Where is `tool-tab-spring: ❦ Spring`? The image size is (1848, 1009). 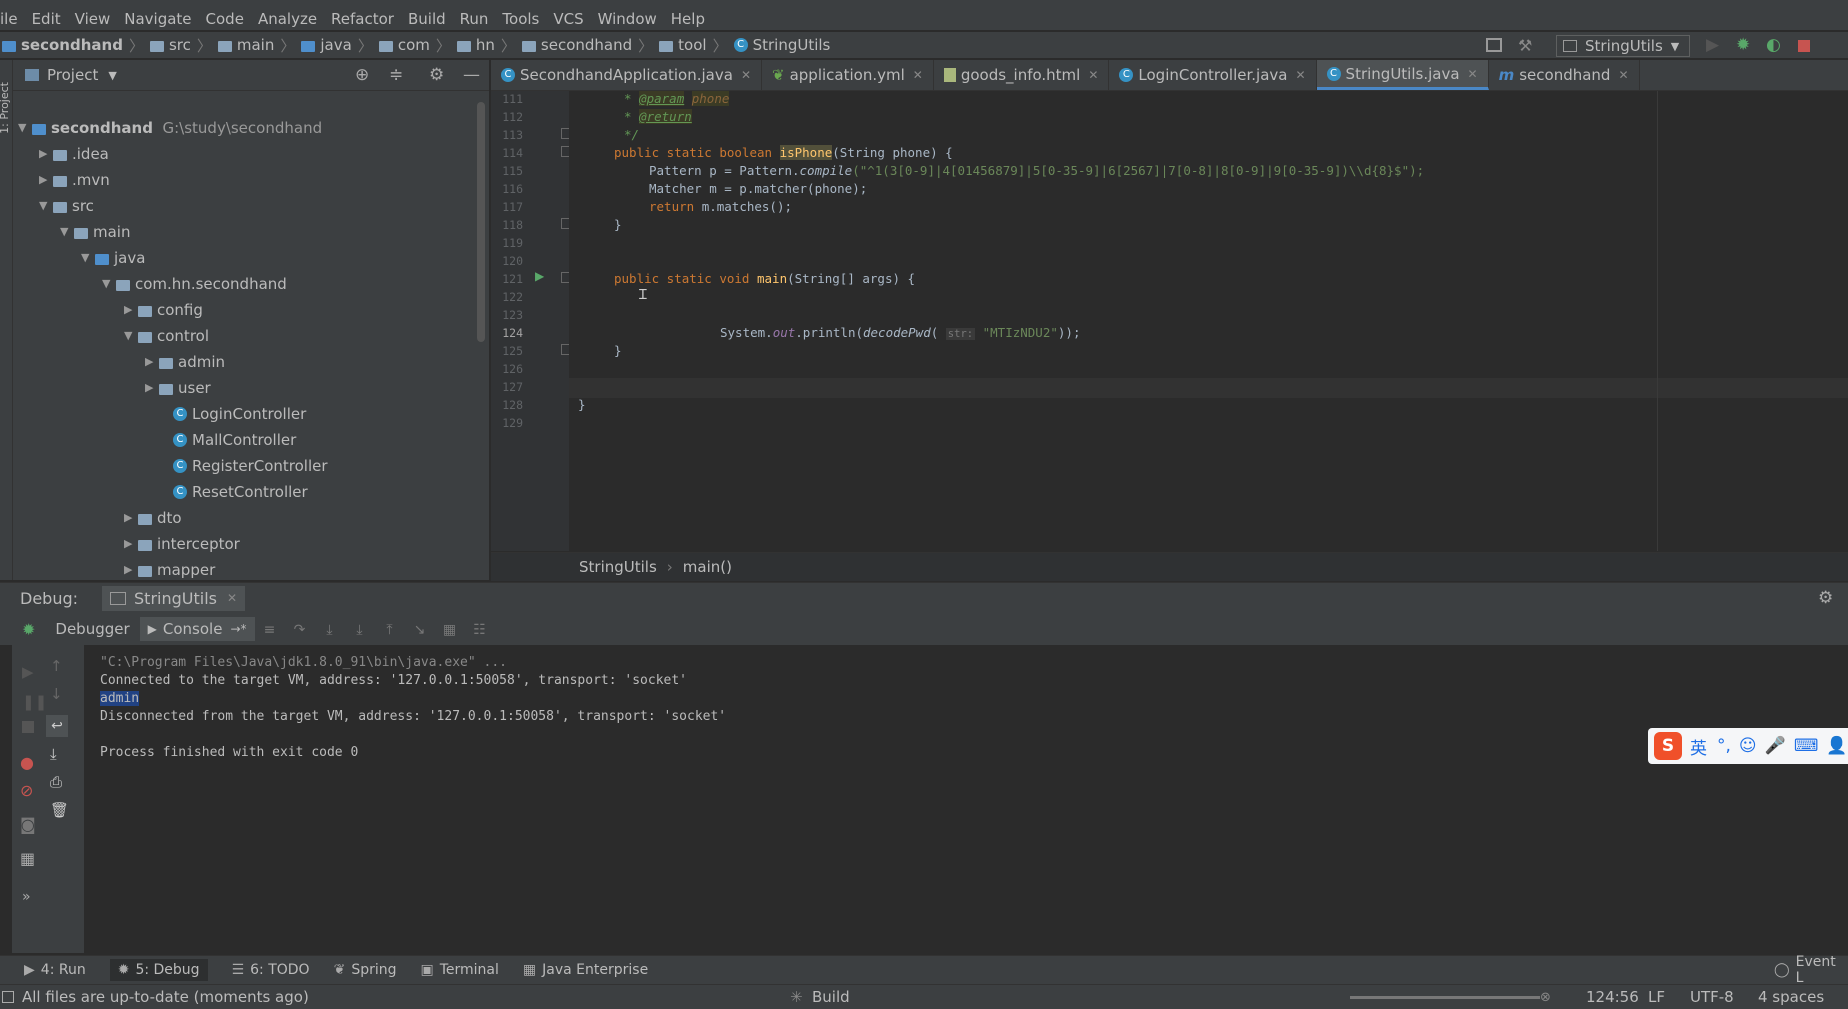
tool-tab-spring: ❦ Spring is located at coordinates (365, 970).